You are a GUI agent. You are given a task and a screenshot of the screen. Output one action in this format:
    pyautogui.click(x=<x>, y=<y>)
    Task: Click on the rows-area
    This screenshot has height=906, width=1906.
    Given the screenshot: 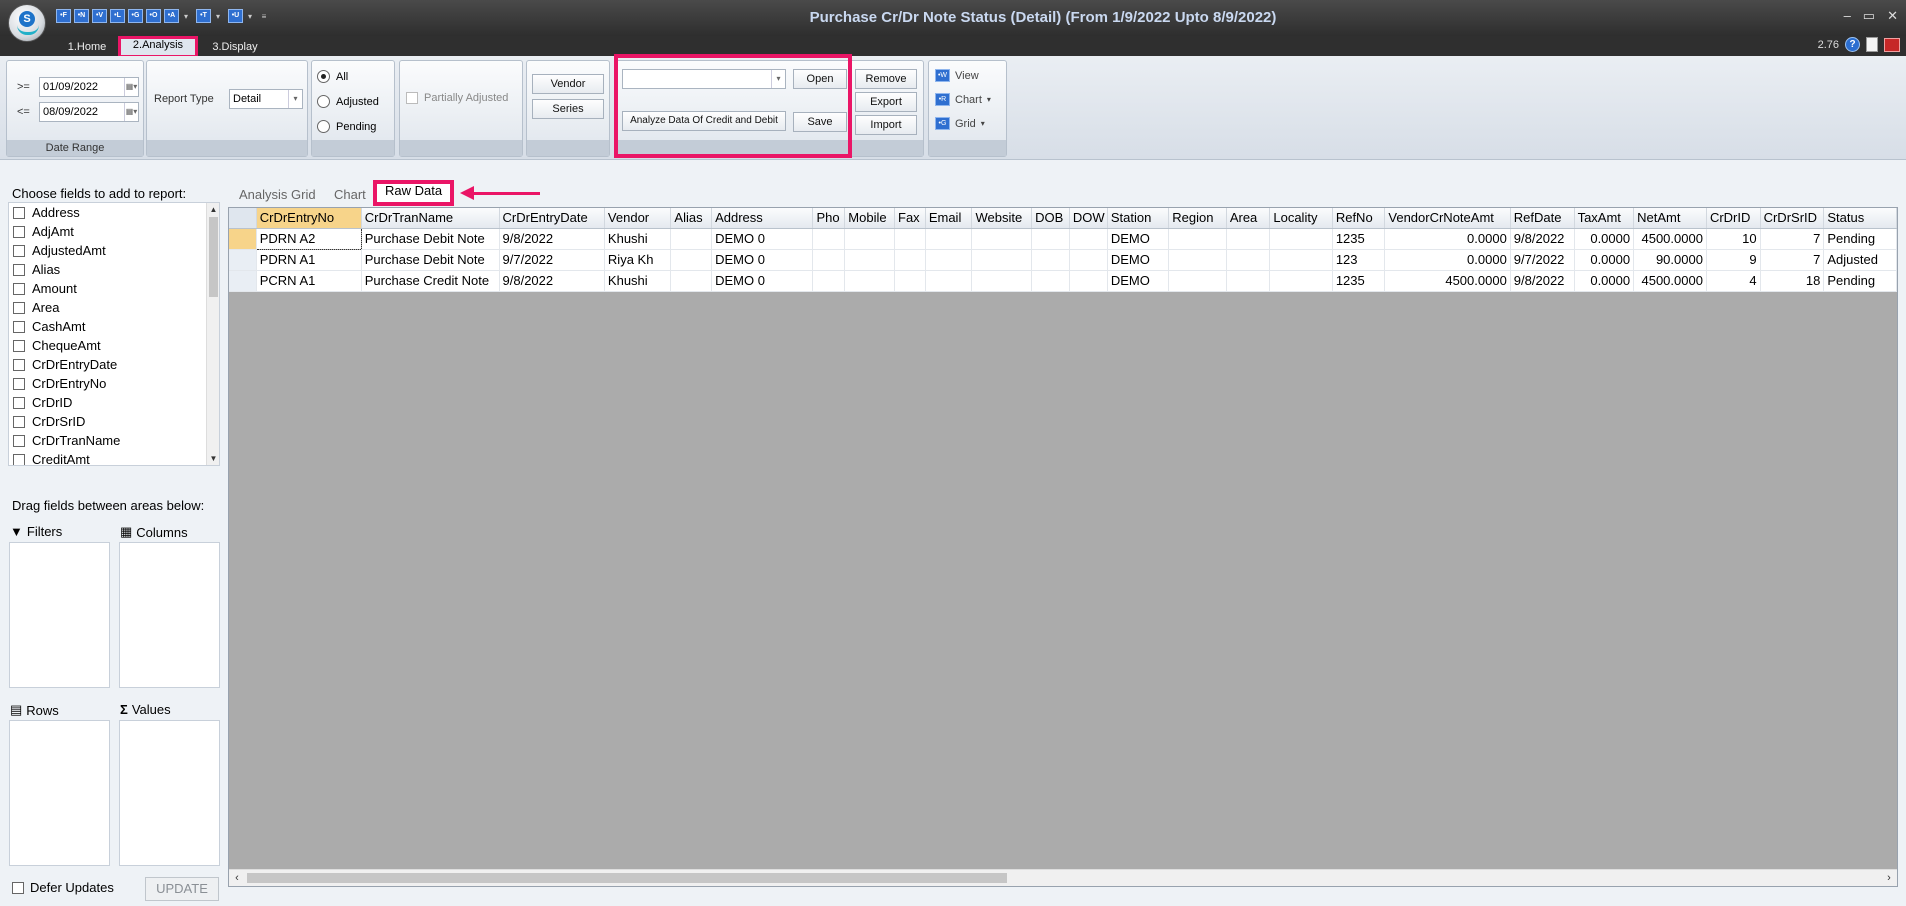 What is the action you would take?
    pyautogui.click(x=59, y=793)
    